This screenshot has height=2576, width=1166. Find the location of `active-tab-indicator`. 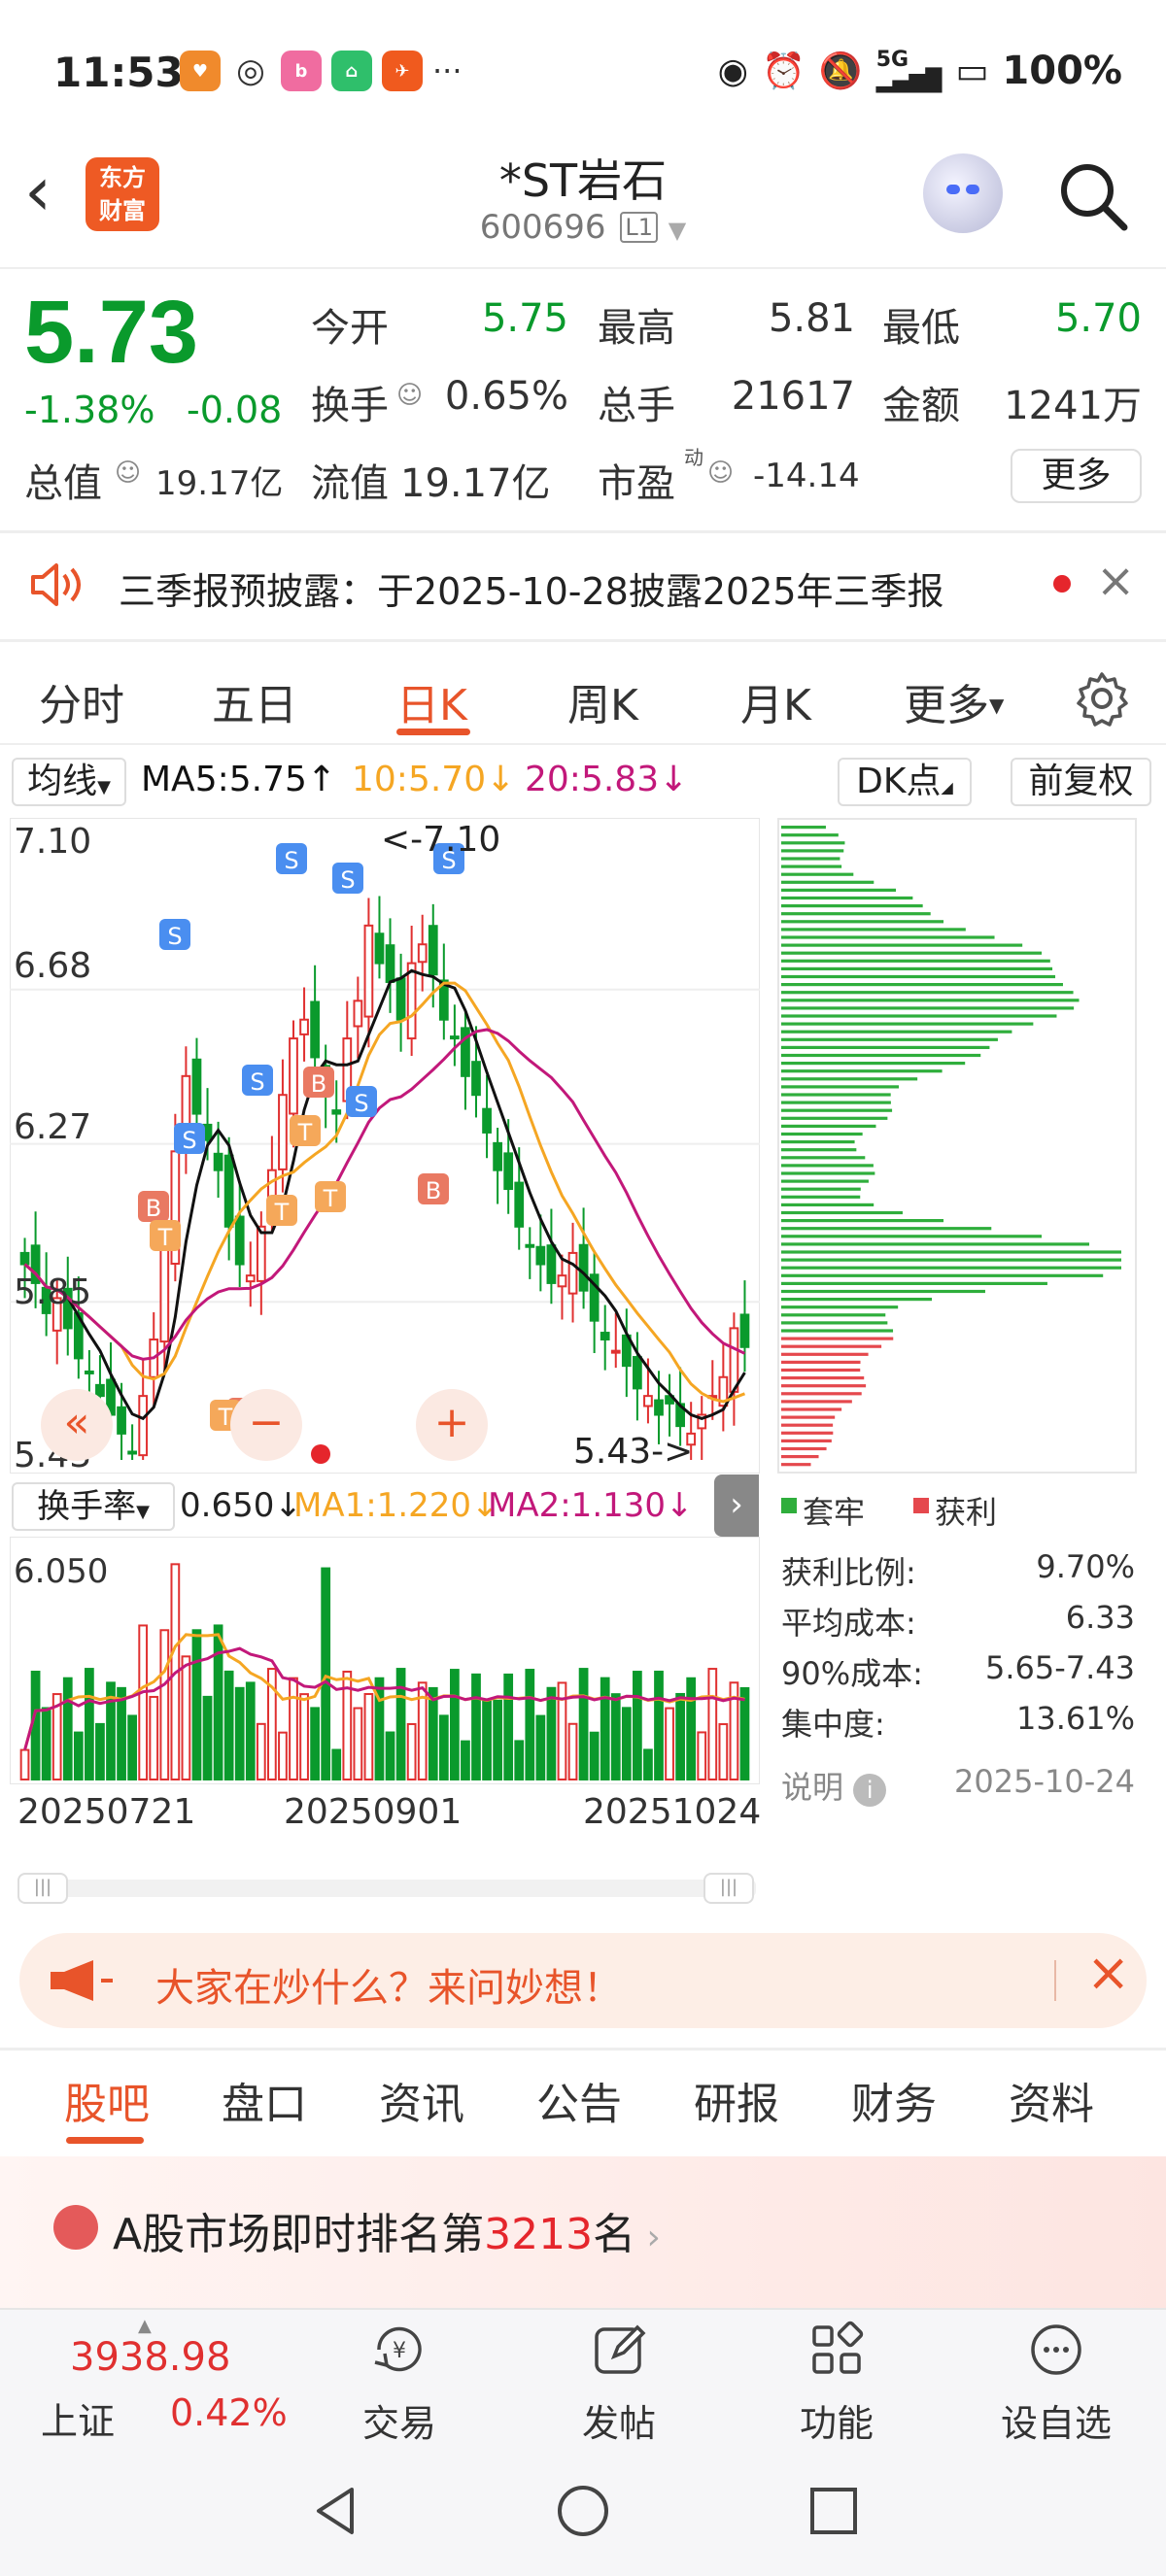

active-tab-indicator is located at coordinates (433, 732).